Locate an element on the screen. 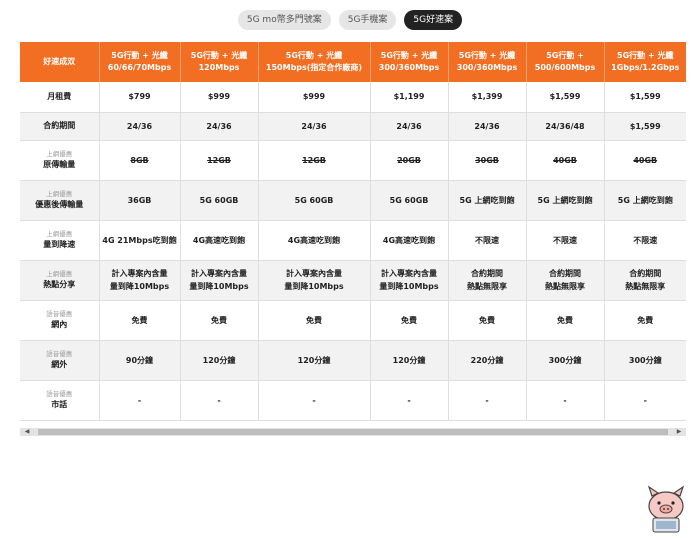 This screenshot has width=700, height=540. row-header: 合約期間 is located at coordinates (60, 126).